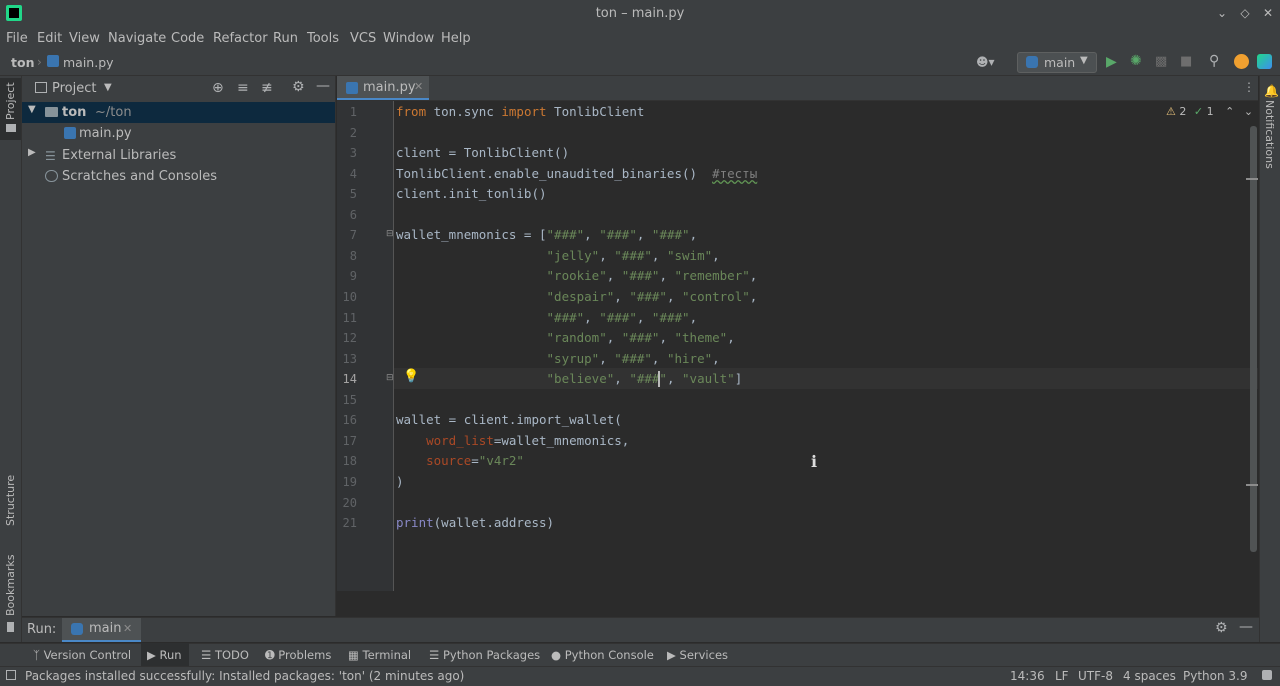  What do you see at coordinates (298, 655) in the screenshot?
I see `tool-tab-problems: ➊ Problems` at bounding box center [298, 655].